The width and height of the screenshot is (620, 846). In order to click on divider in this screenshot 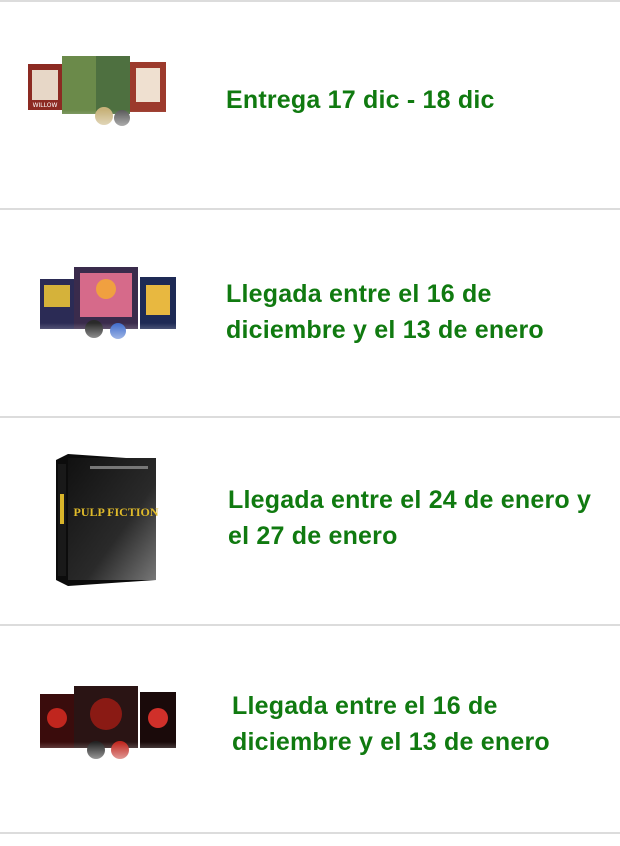, I will do `click(310, 833)`.